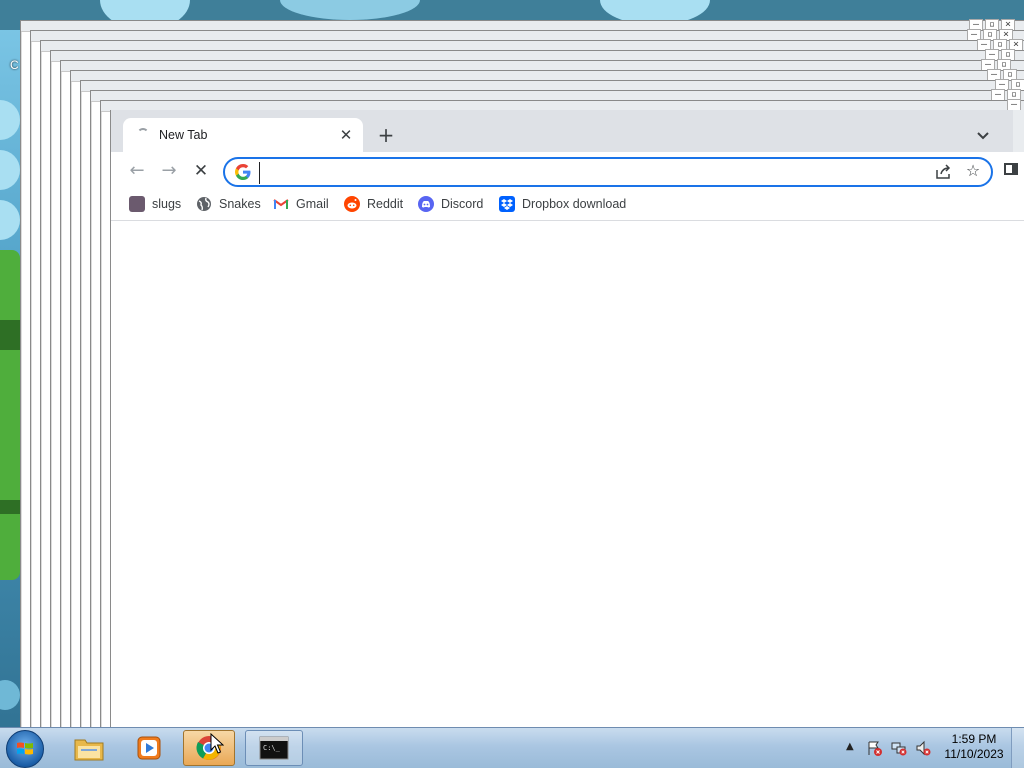  Describe the element at coordinates (574, 204) in the screenshot. I see `bookmark-label: Dropbox download` at that location.